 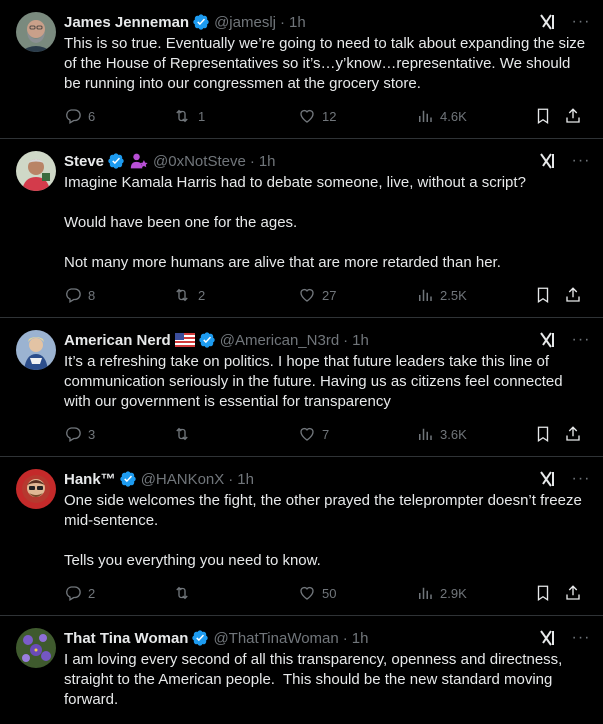 I want to click on display-name: That Tina Woman, so click(x=126, y=638).